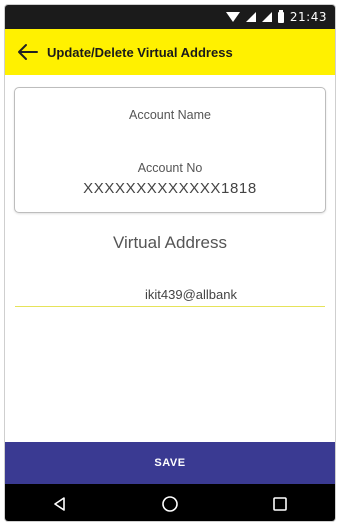 The width and height of the screenshot is (340, 526). Describe the element at coordinates (170, 188) in the screenshot. I see `account-number-value: XXXXXXXXXXXXX1818` at that location.